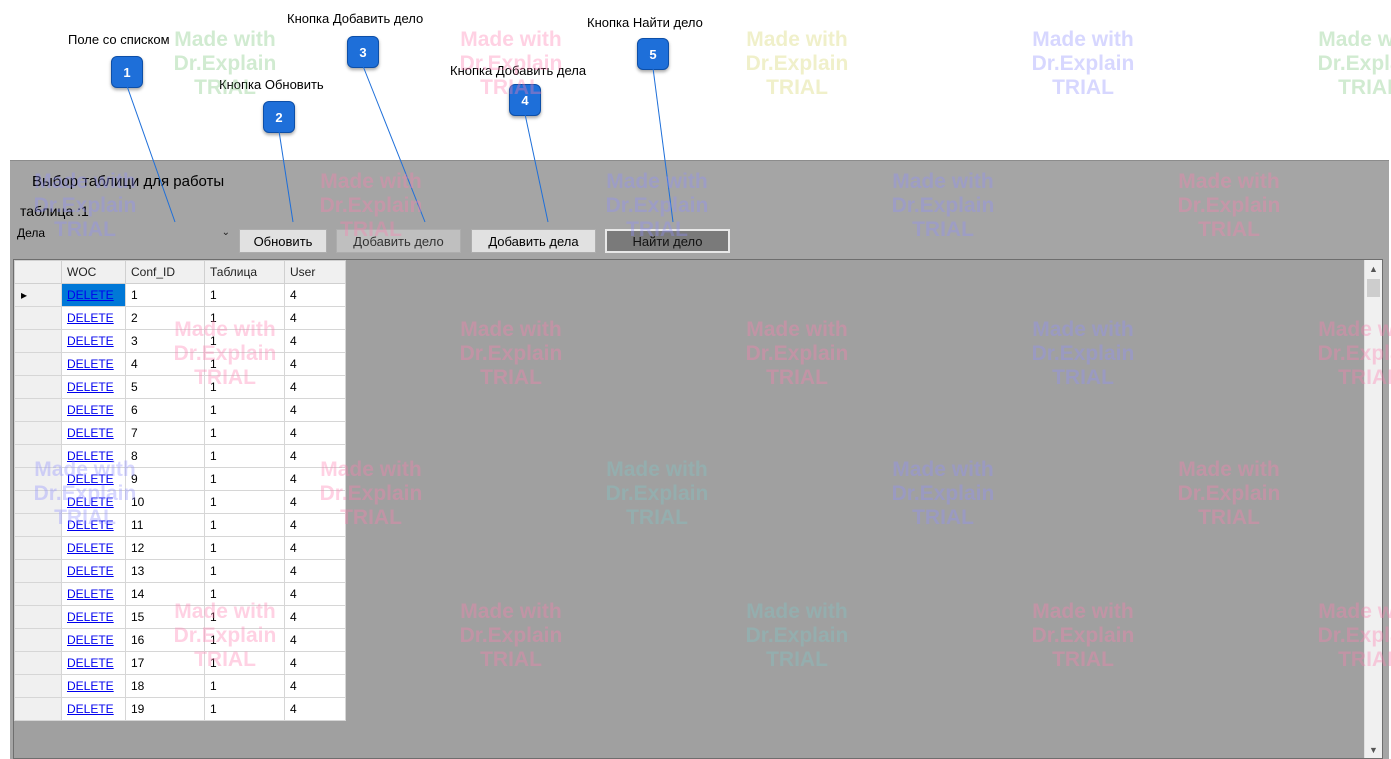  I want to click on conf-id-cell: 6, so click(165, 410).